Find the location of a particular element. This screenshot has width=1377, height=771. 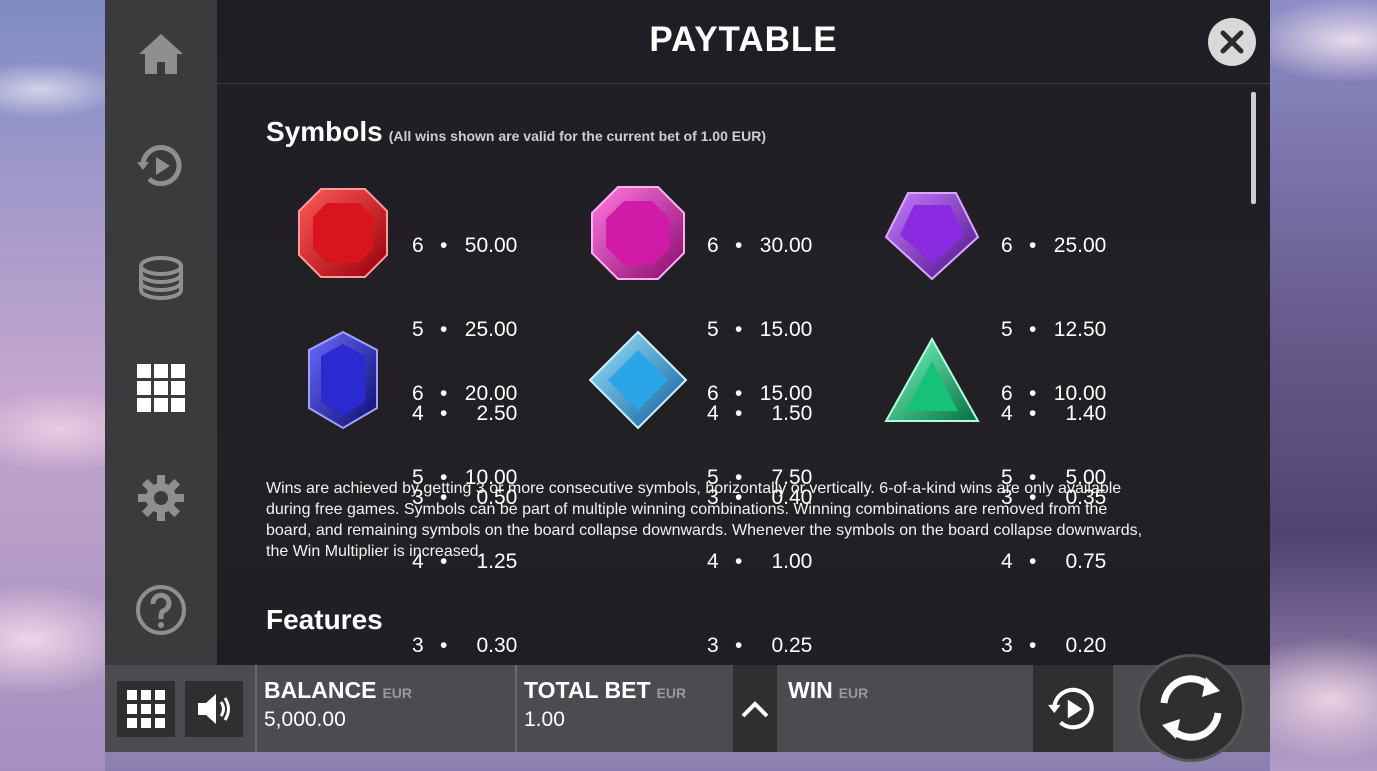

balance-label-text: BALANCE is located at coordinates (320, 690).